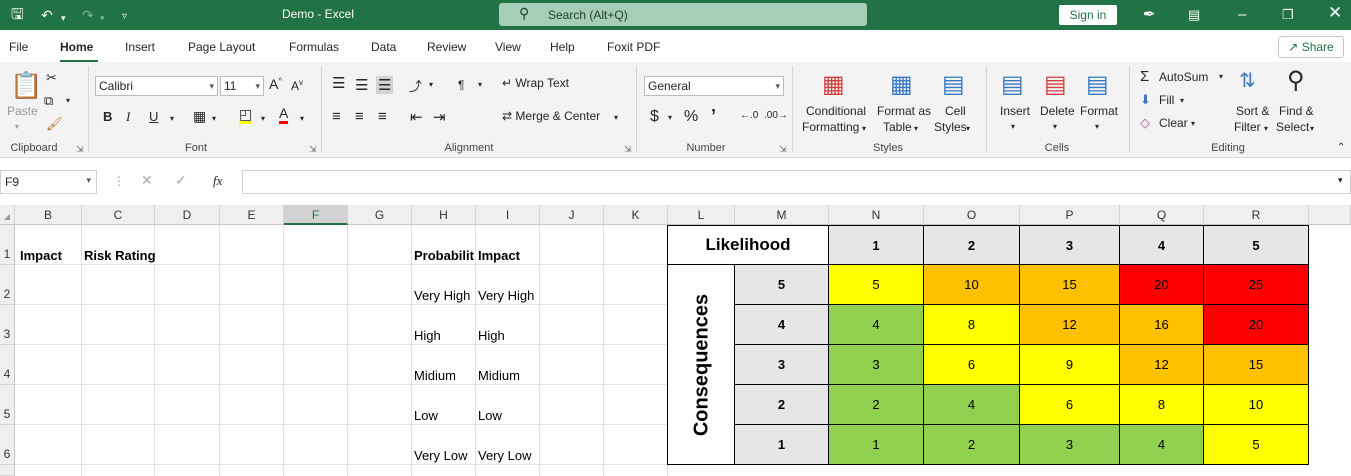 This screenshot has height=476, width=1351. Describe the element at coordinates (748, 245) in the screenshot. I see `likelihood-header: Likelihood` at that location.